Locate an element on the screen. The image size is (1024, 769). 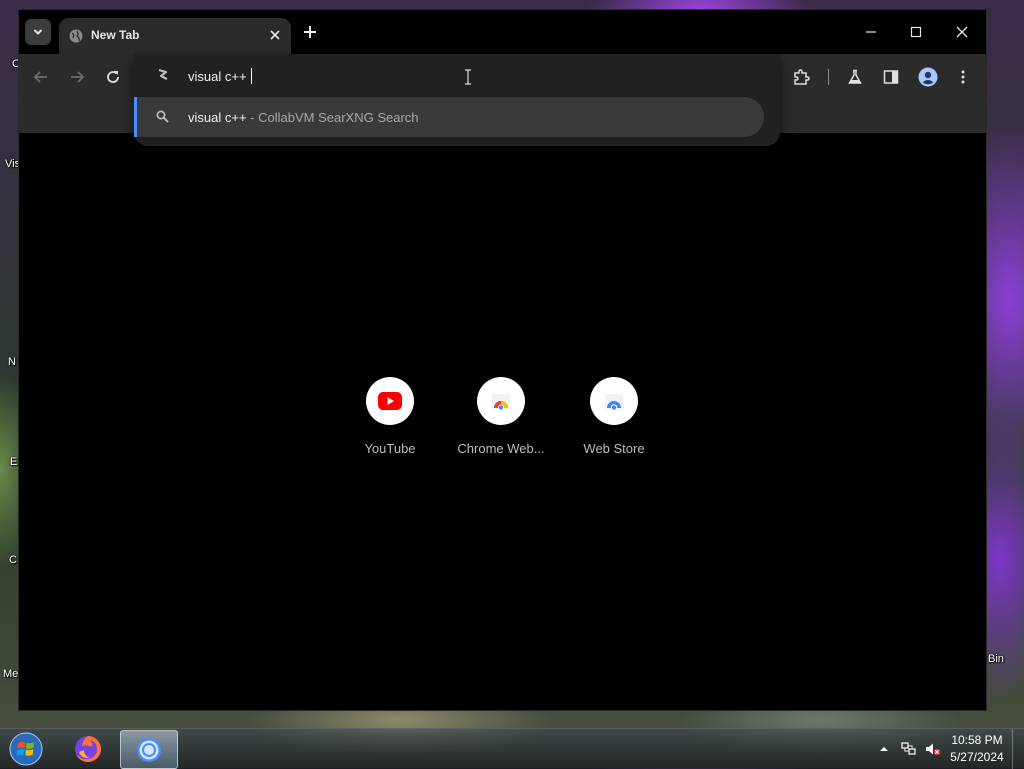
show-desktop-button is located at coordinates (1018, 749).